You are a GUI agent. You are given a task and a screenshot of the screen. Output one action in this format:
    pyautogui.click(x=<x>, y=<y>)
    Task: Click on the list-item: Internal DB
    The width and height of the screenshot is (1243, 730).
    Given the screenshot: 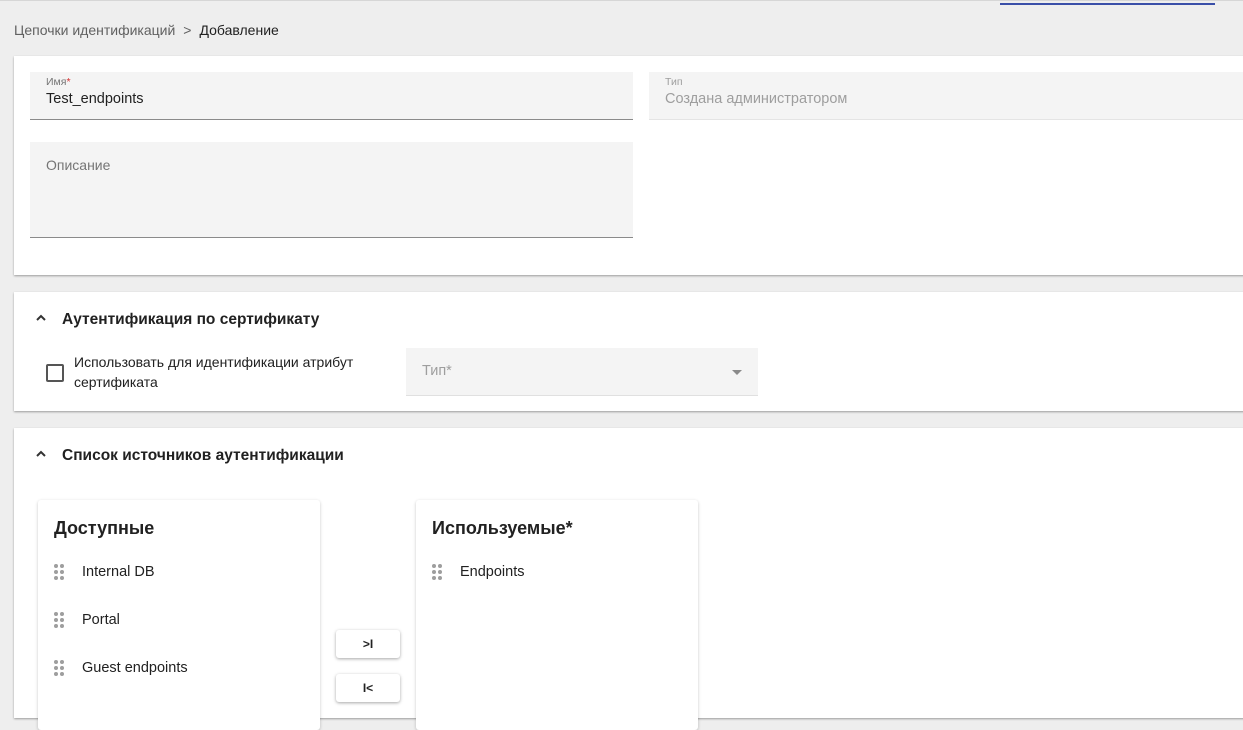 What is the action you would take?
    pyautogui.click(x=104, y=572)
    